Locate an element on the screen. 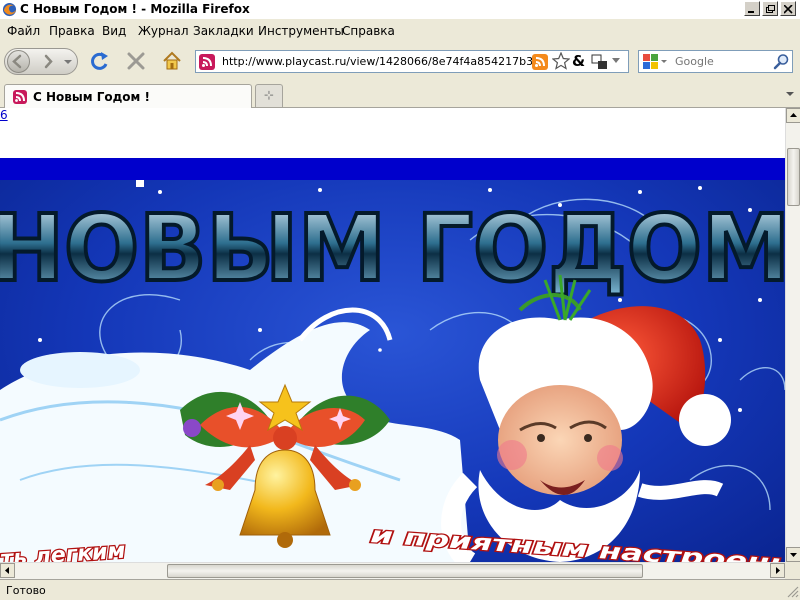 Image resolution: width=800 pixels, height=600 pixels. magnifier-icon is located at coordinates (781, 61).